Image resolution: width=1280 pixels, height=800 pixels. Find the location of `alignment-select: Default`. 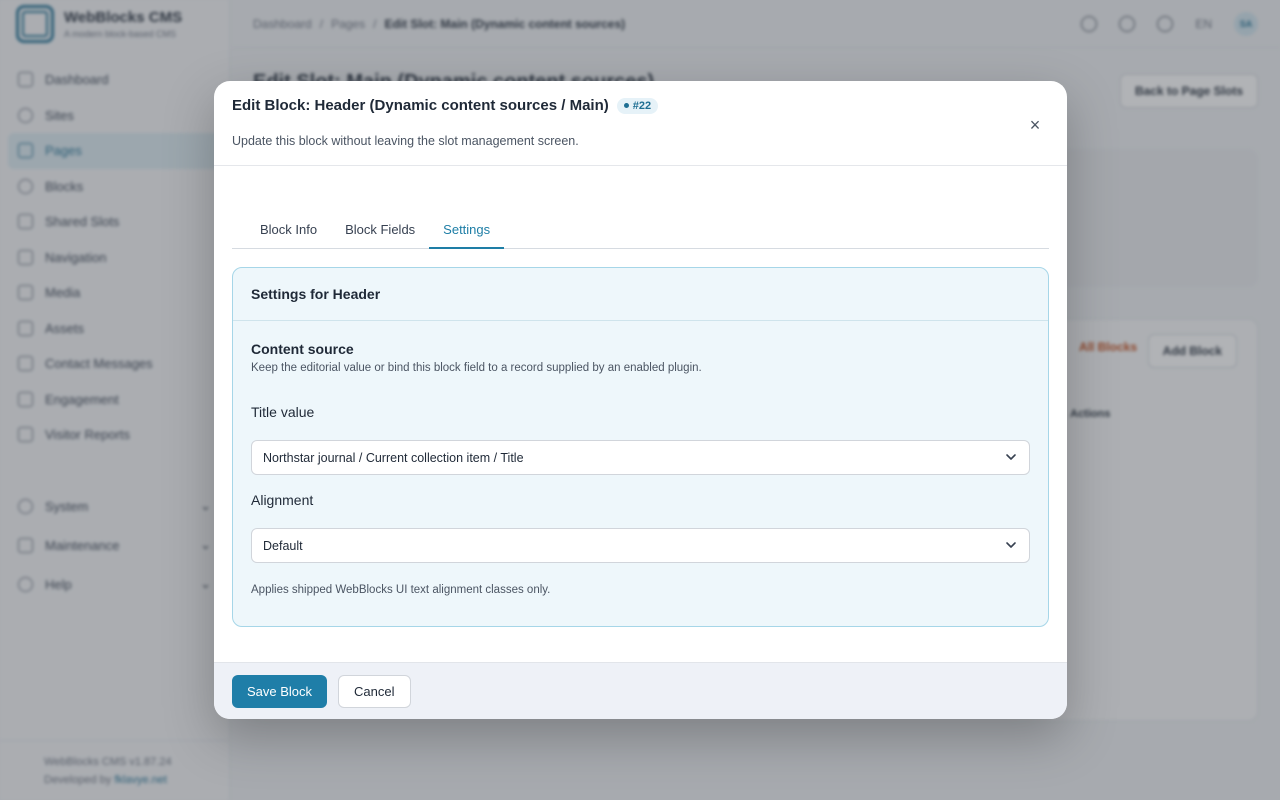

alignment-select: Default is located at coordinates (640, 545).